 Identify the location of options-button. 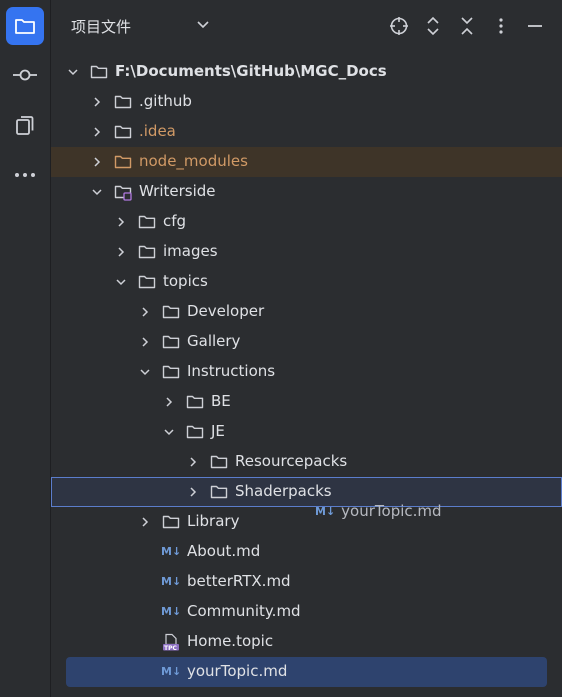
(501, 26).